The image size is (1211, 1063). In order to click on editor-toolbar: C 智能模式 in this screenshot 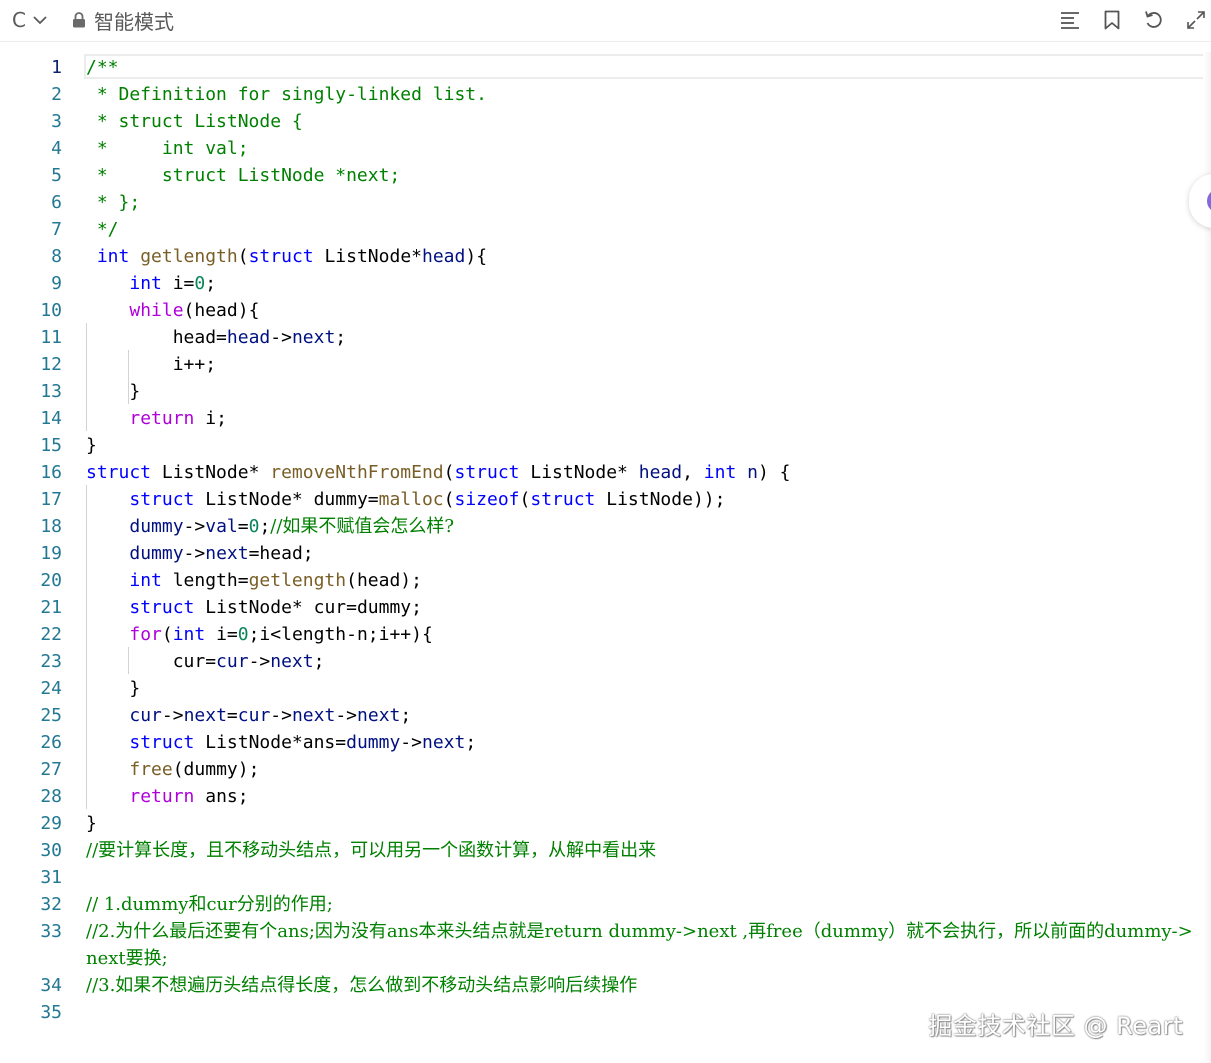, I will do `click(605, 21)`.